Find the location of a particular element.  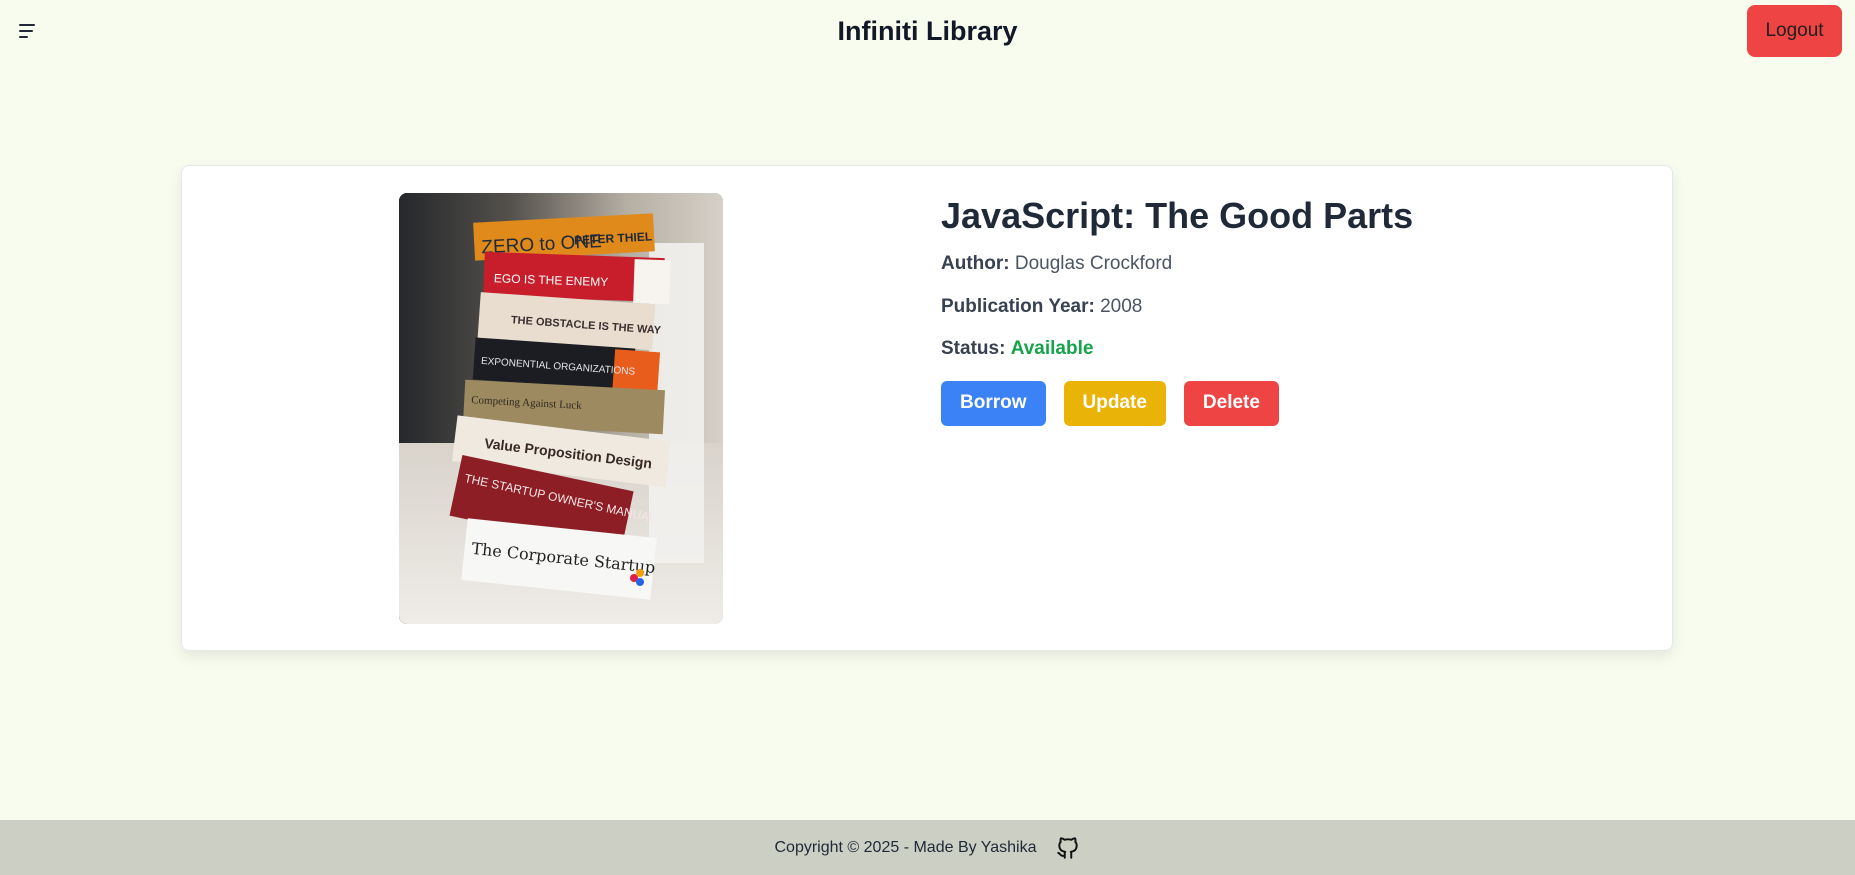

borrow-button: Borrow is located at coordinates (993, 403).